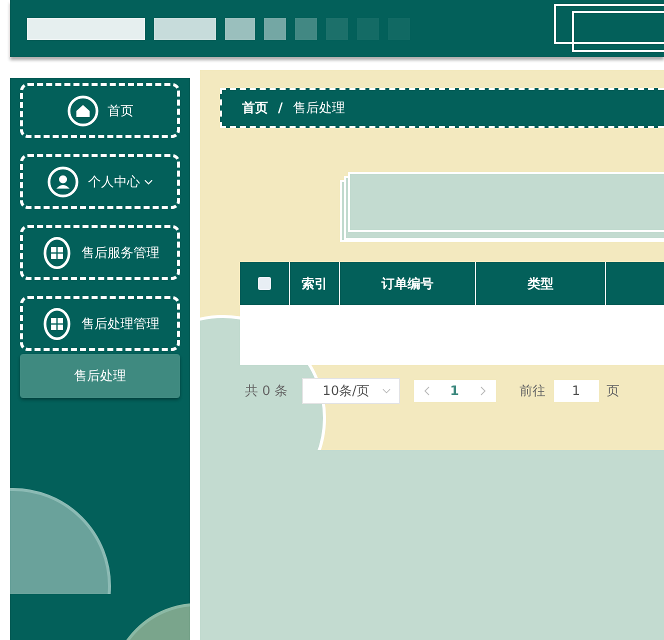  I want to click on page-size-select: 10条/页, so click(351, 391).